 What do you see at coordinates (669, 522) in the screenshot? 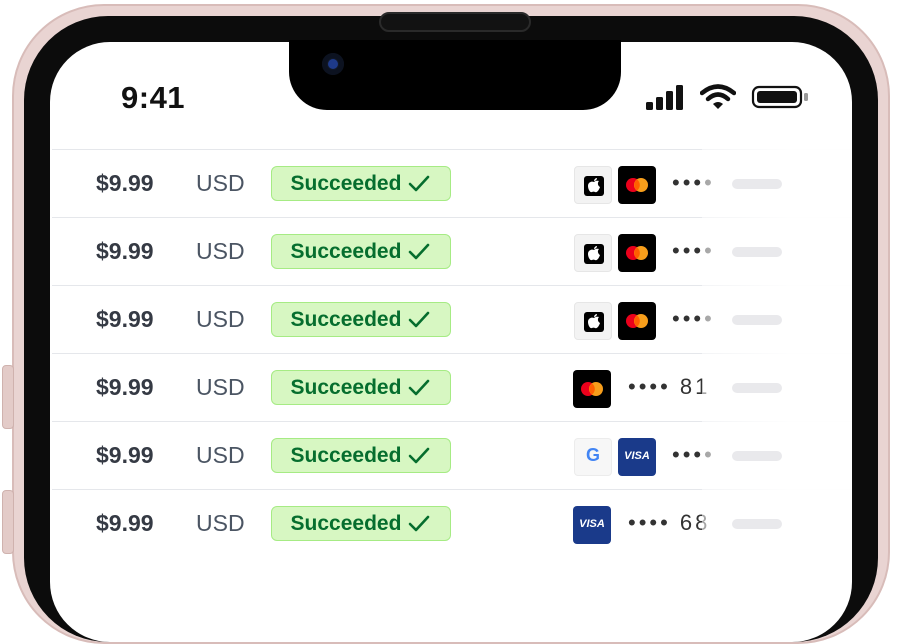
I see `masked-card-number: •••• 68` at bounding box center [669, 522].